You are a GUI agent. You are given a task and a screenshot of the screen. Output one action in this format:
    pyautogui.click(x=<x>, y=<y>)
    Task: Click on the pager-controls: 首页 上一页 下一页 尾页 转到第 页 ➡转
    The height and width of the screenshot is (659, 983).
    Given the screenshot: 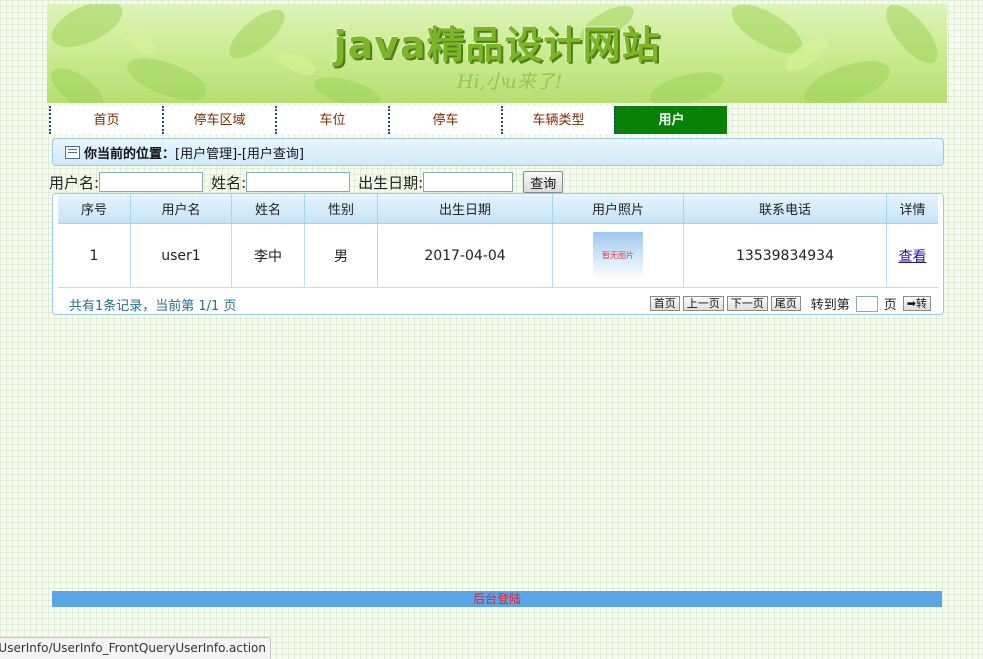 What is the action you would take?
    pyautogui.click(x=789, y=303)
    